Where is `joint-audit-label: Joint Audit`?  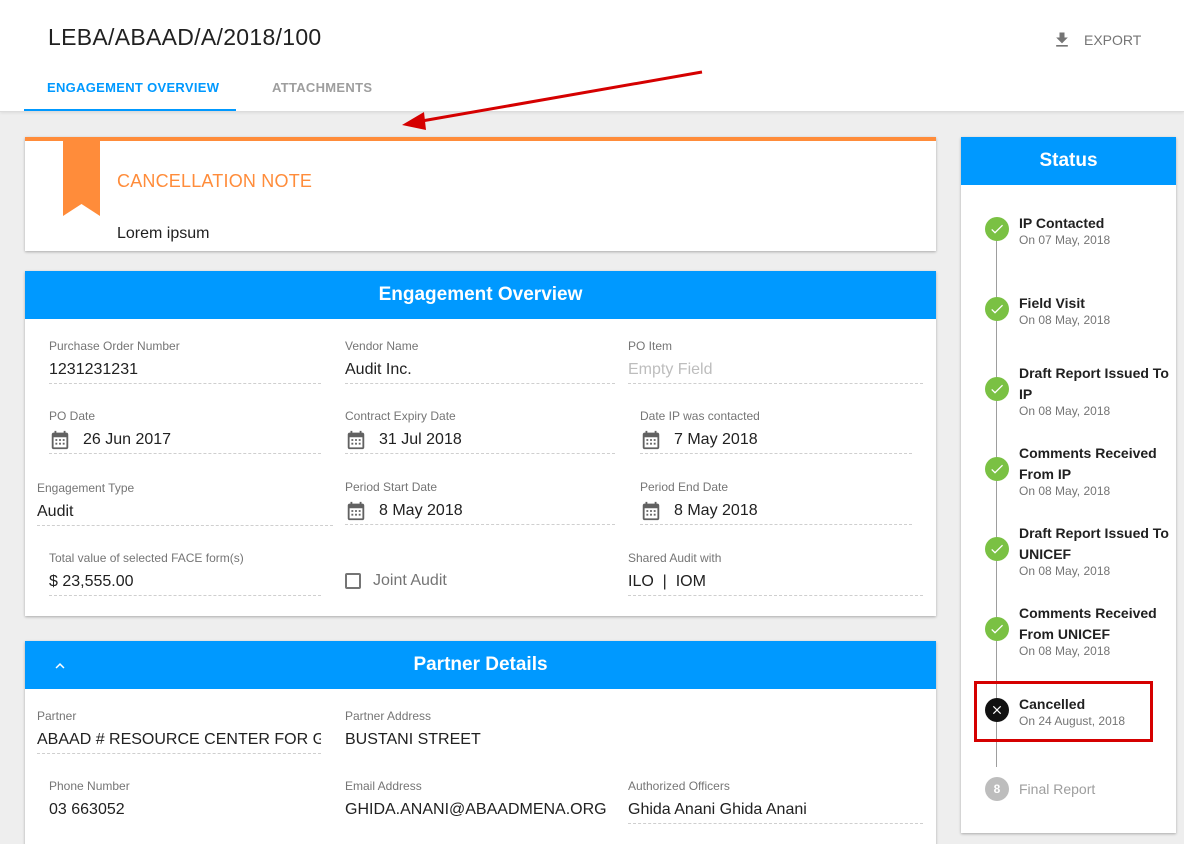
joint-audit-label: Joint Audit is located at coordinates (410, 580).